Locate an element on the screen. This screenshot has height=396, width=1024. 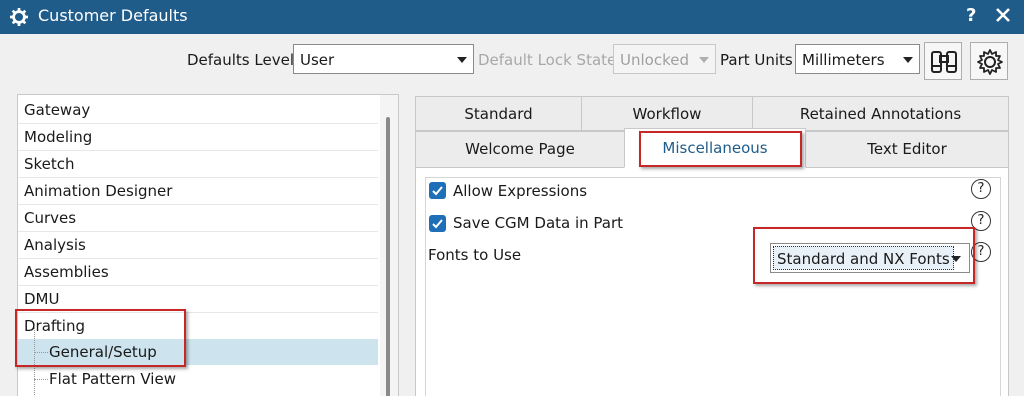
tree-item-flat-pattern-view: Flat Pattern View is located at coordinates (198, 379).